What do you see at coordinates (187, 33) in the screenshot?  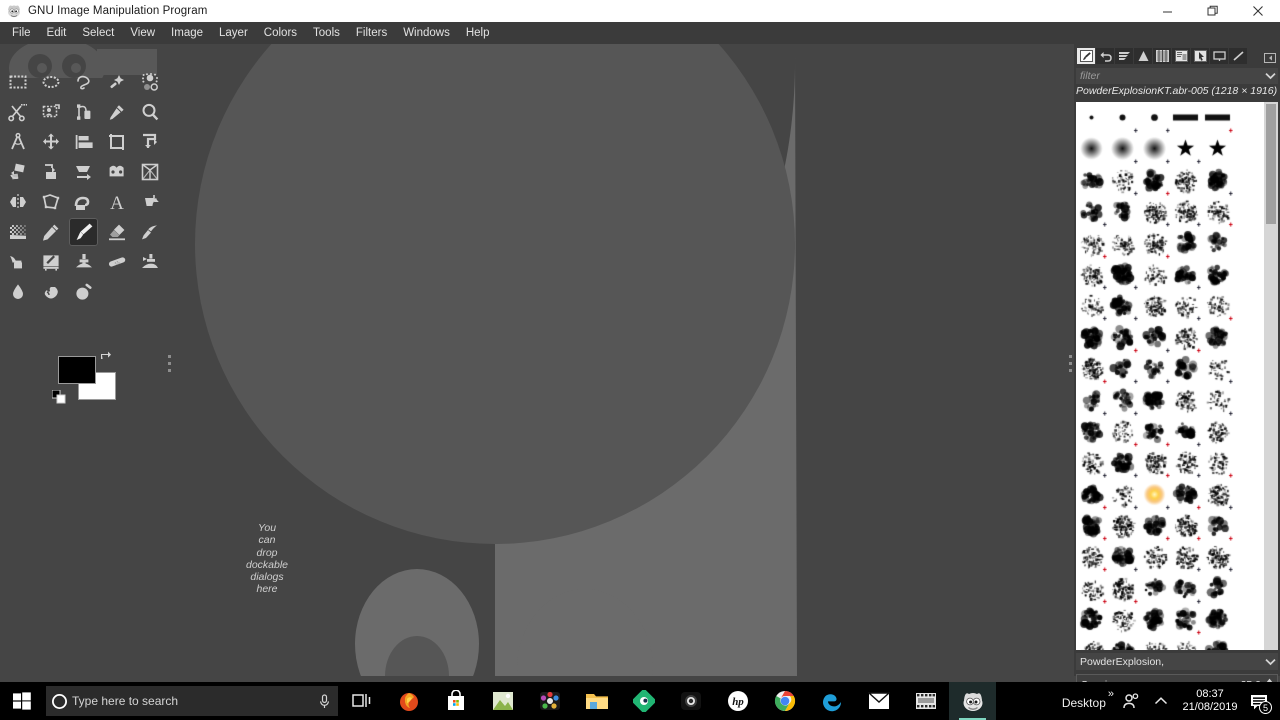 I see `menu-image: Image` at bounding box center [187, 33].